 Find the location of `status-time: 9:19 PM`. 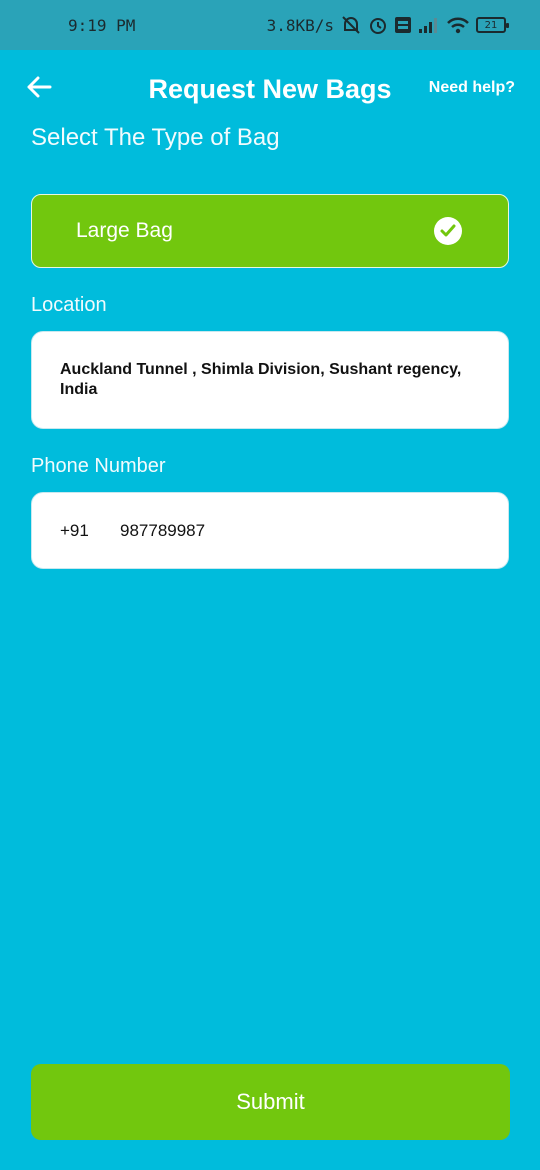

status-time: 9:19 PM is located at coordinates (102, 25).